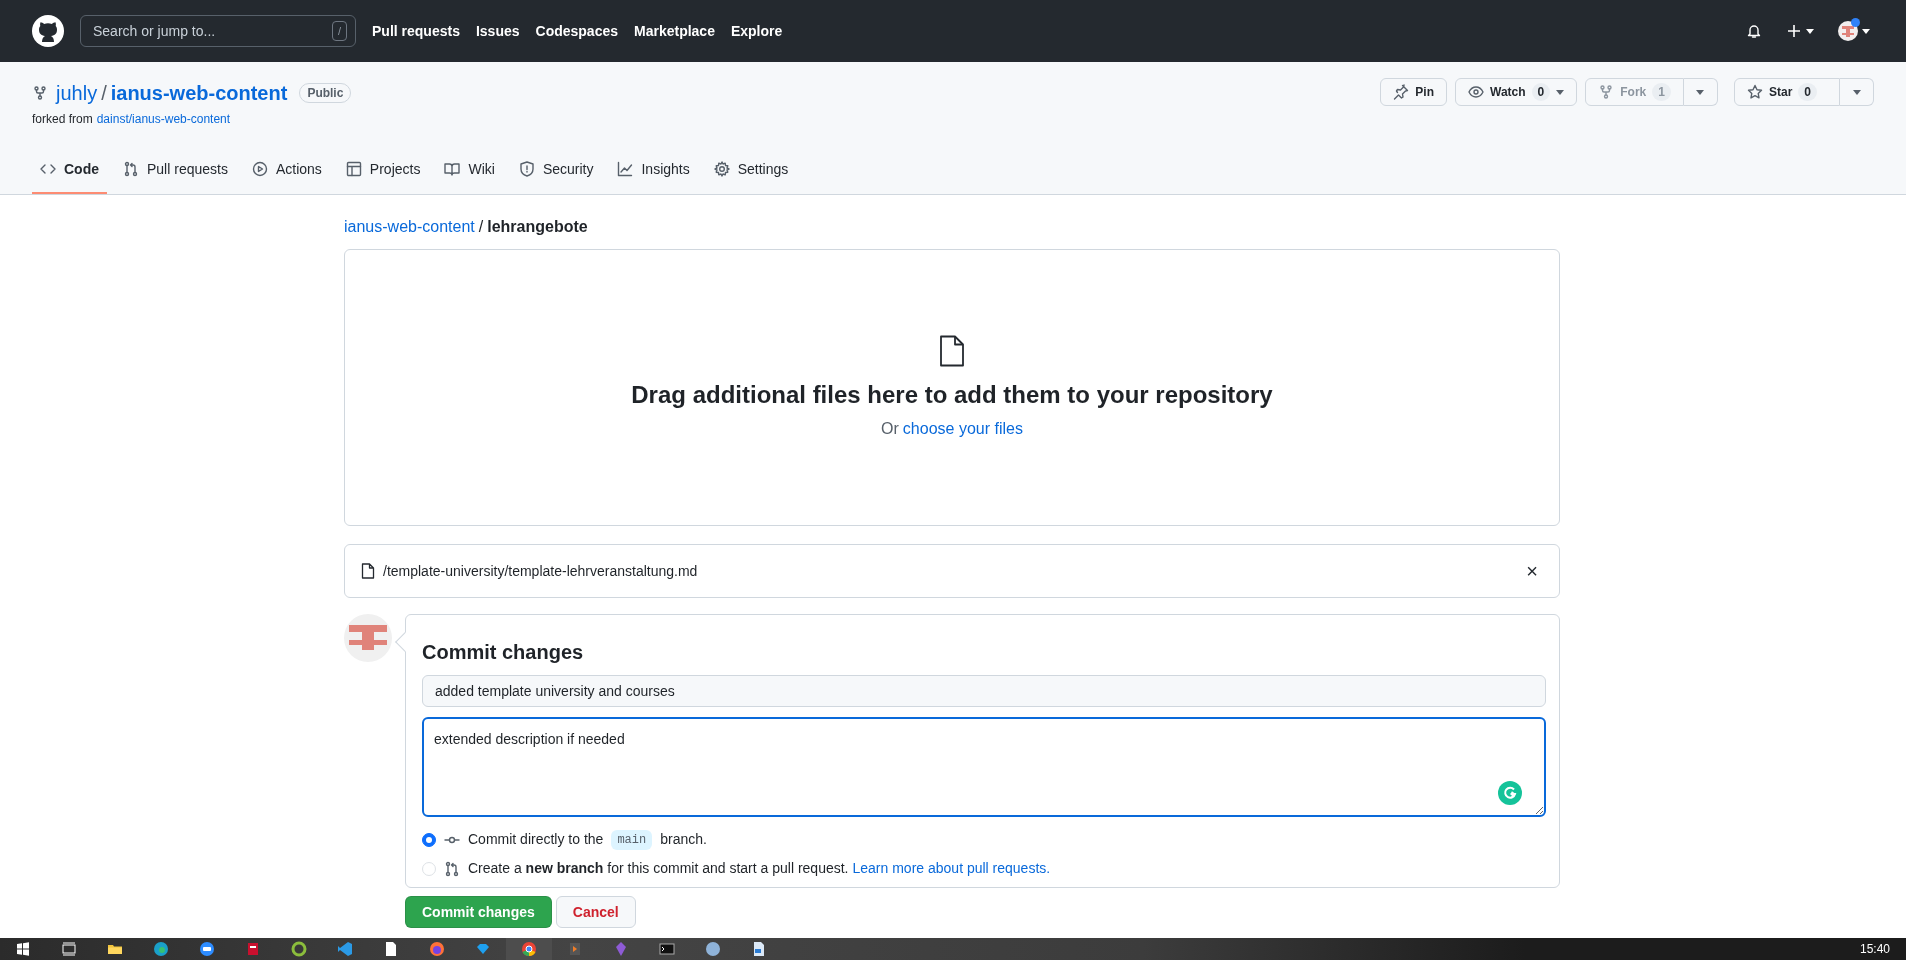 This screenshot has width=1906, height=960. Describe the element at coordinates (556, 170) in the screenshot. I see `repo-tab: Security` at that location.